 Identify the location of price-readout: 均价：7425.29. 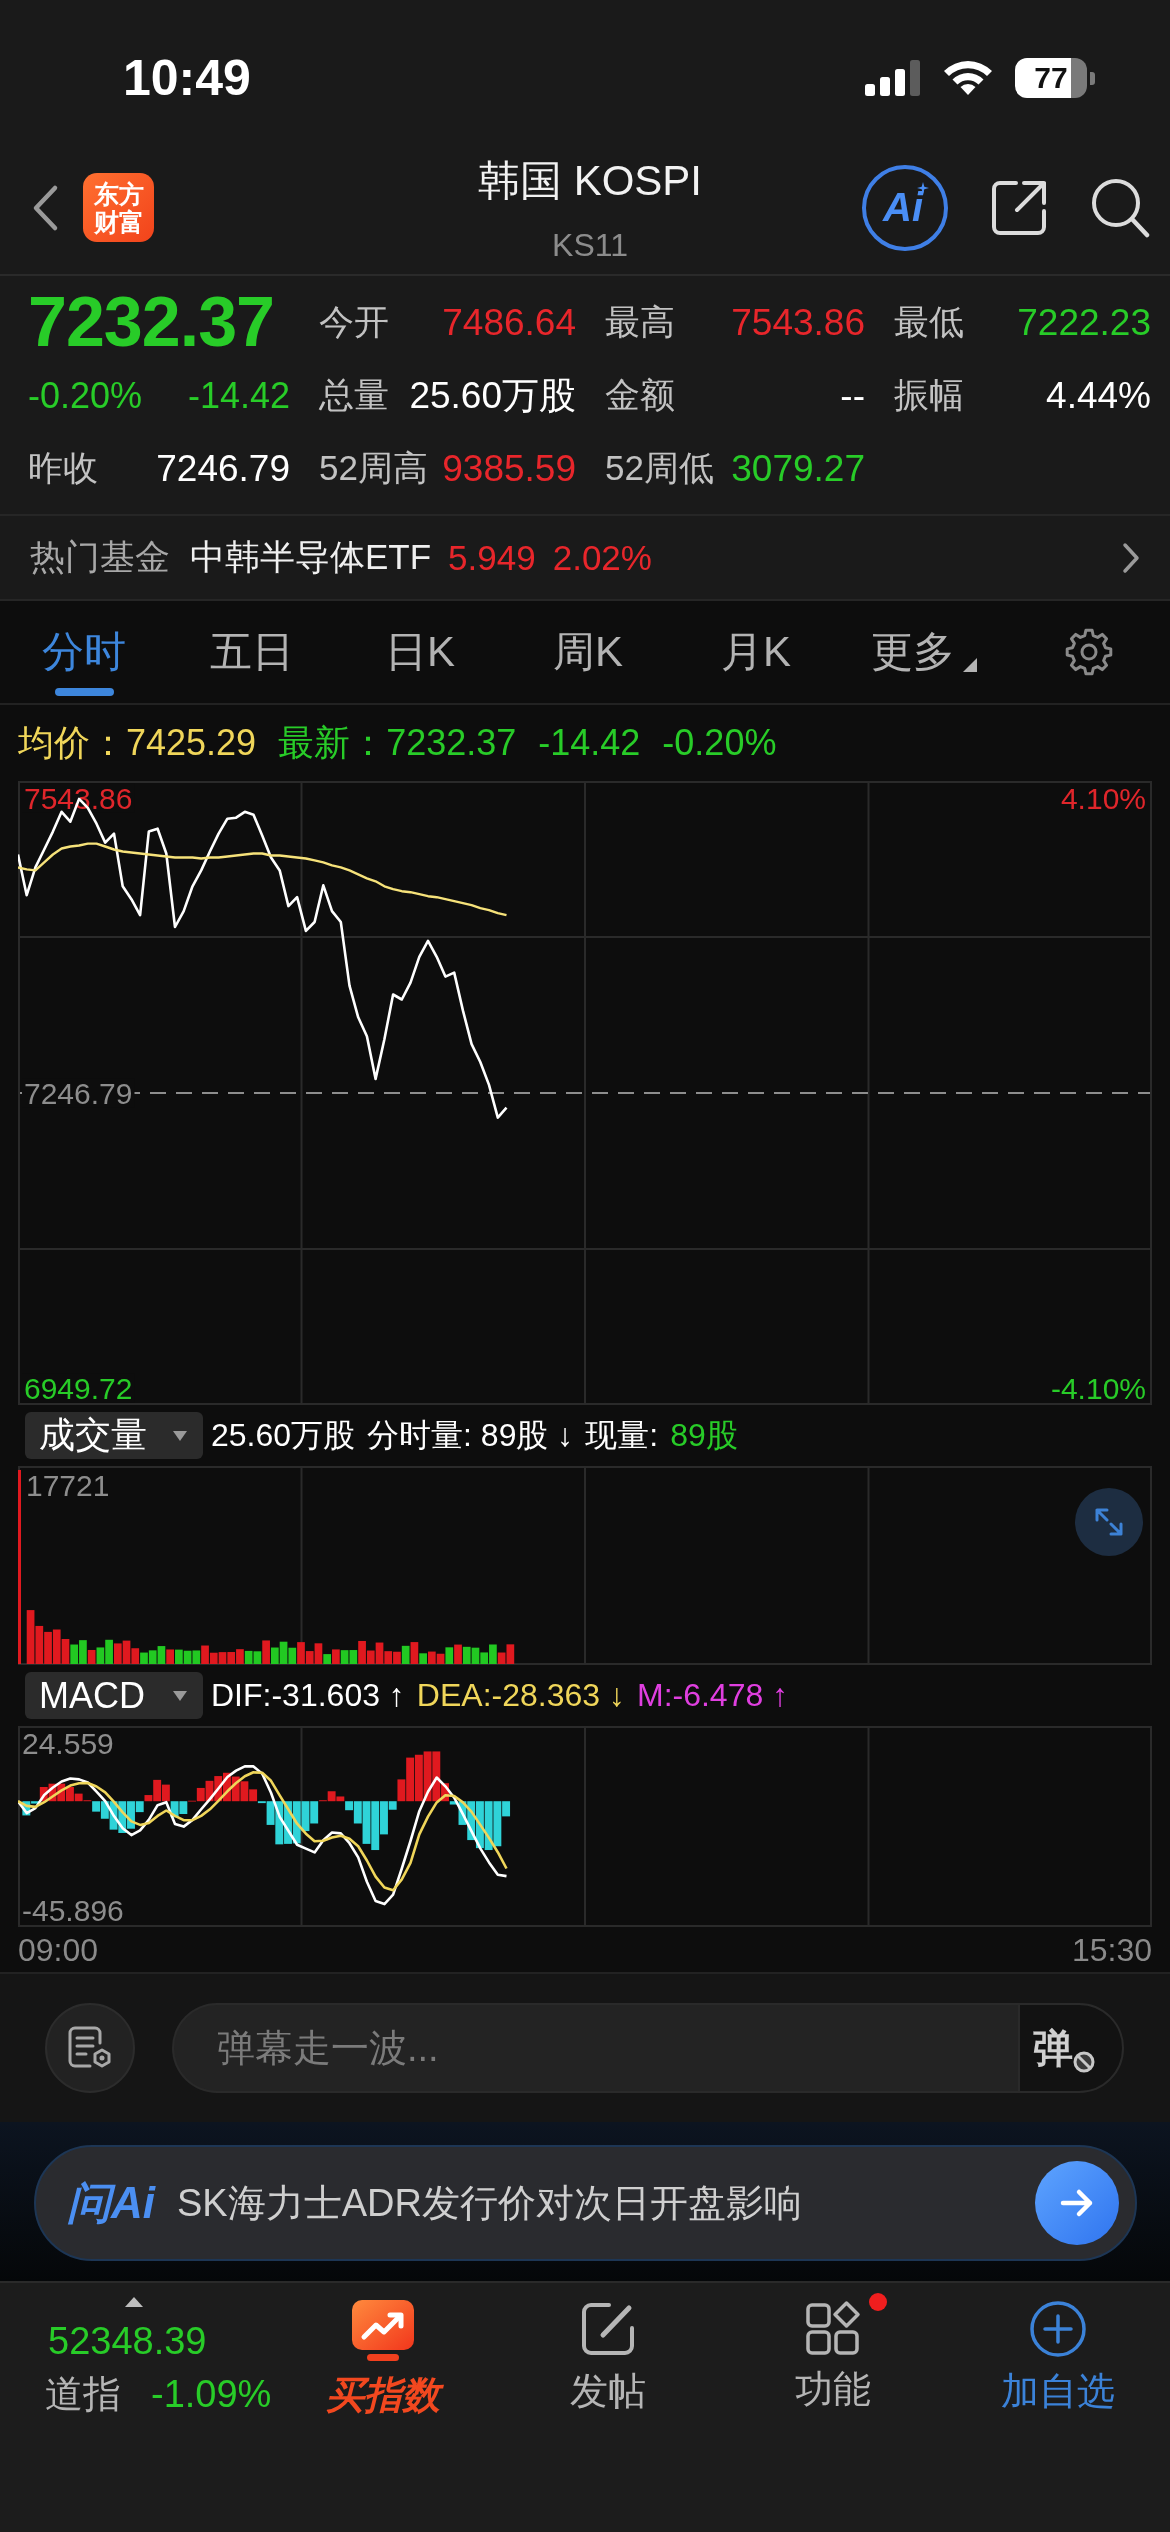
(137, 742).